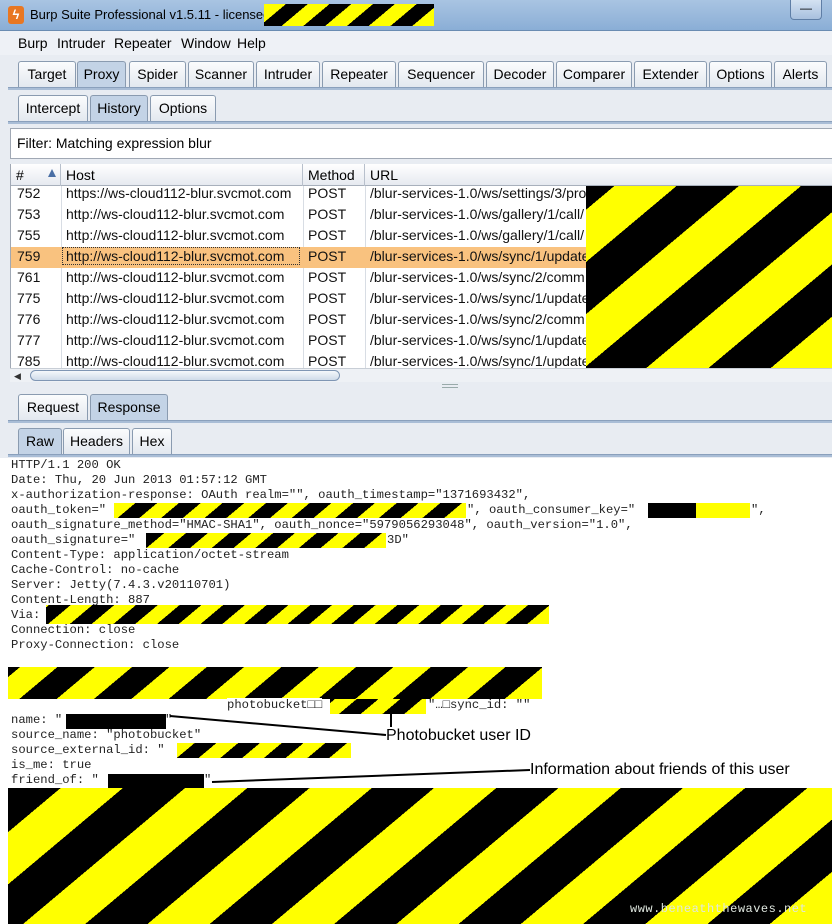  I want to click on user-id-callout-line, so click(278, 725).